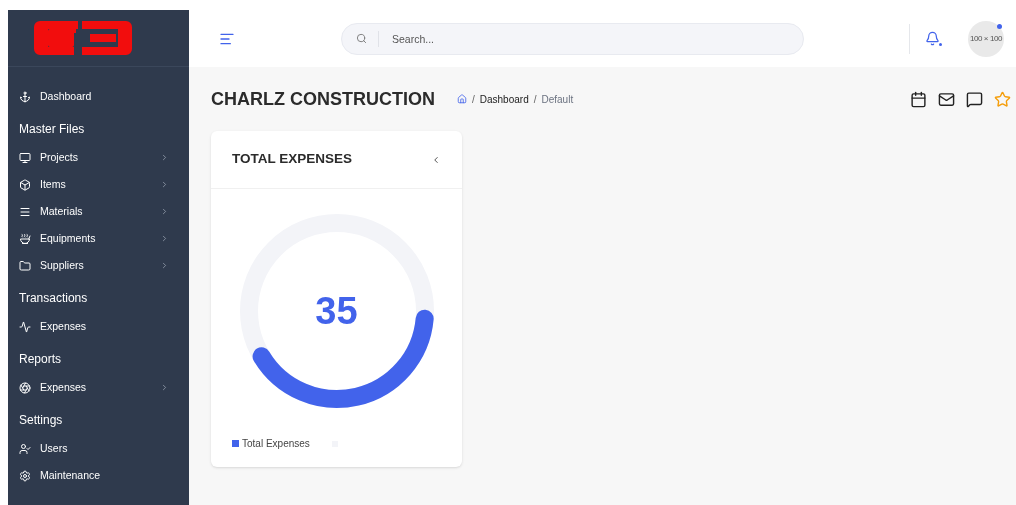 The image size is (1016, 505). What do you see at coordinates (557, 99) in the screenshot?
I see `breadcrumb-item: Default` at bounding box center [557, 99].